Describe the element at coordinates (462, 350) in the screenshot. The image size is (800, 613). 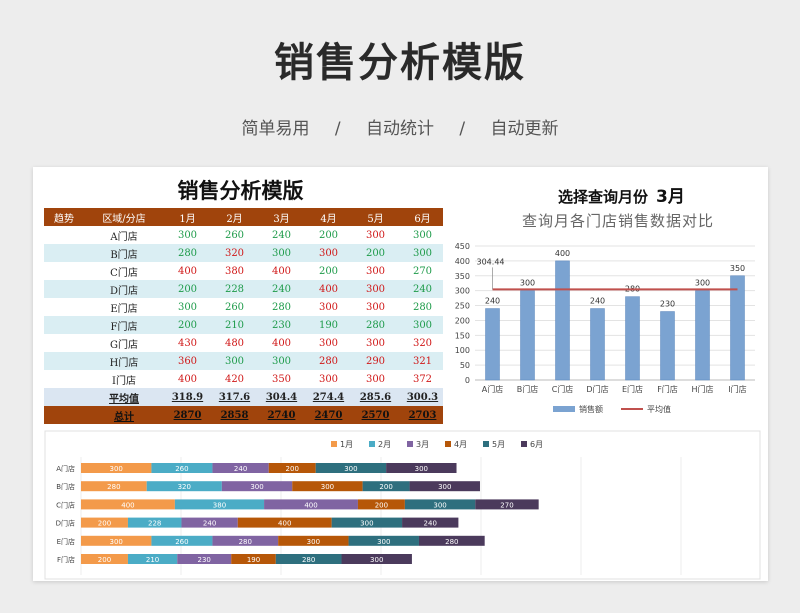
I see `y-tick-label: 100` at that location.